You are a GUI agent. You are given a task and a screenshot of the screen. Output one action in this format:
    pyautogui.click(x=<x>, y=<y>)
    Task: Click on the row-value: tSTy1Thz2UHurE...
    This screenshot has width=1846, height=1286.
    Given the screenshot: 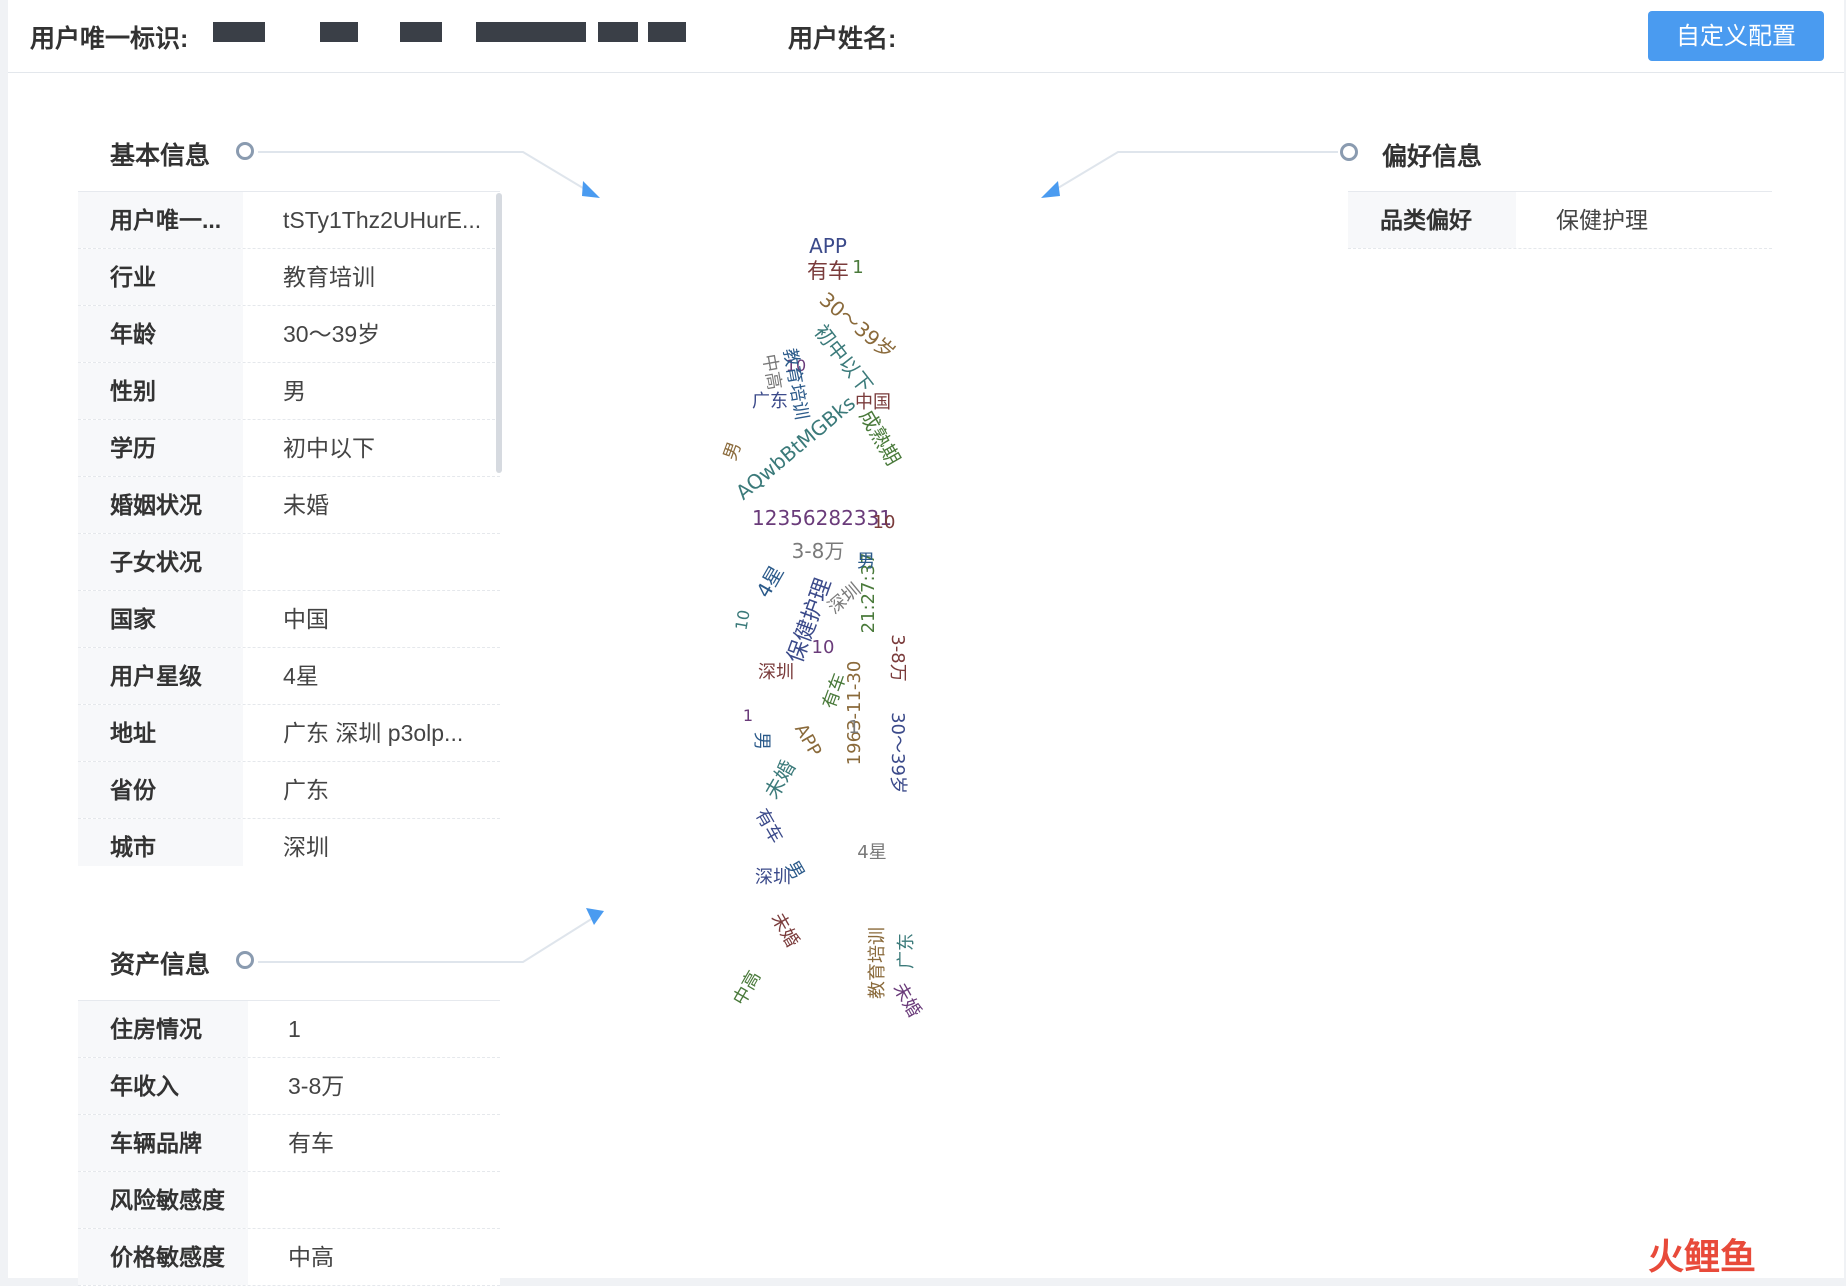 What is the action you would take?
    pyautogui.click(x=382, y=220)
    